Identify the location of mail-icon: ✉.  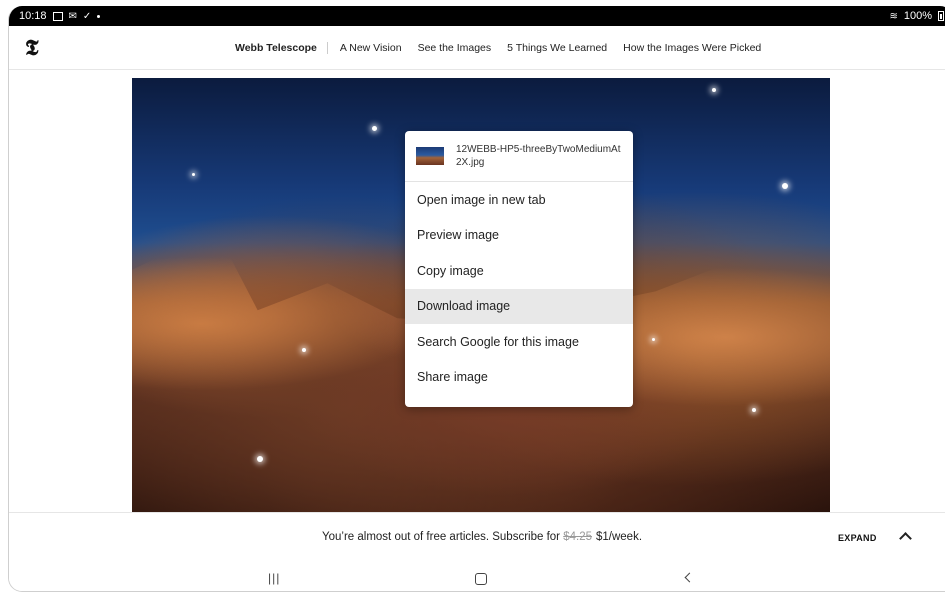
(72, 16).